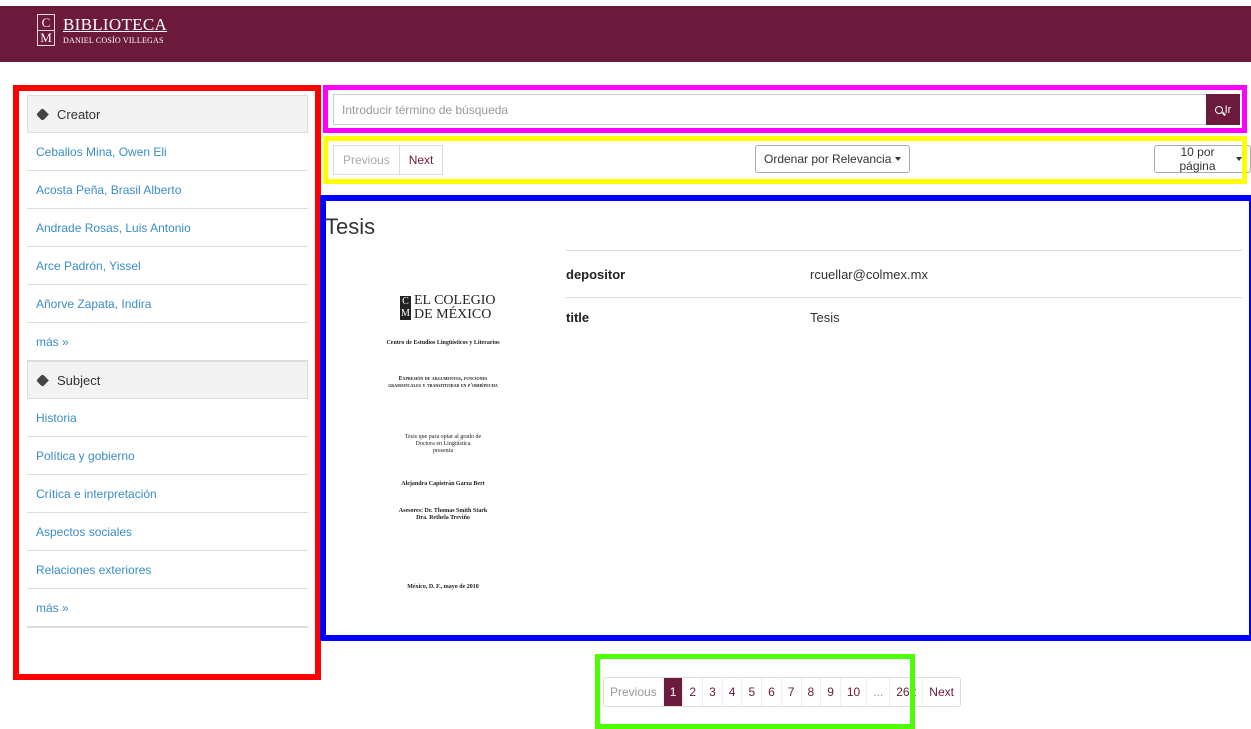 The height and width of the screenshot is (729, 1251). Describe the element at coordinates (830, 692) in the screenshot. I see `pagination-page: 9` at that location.